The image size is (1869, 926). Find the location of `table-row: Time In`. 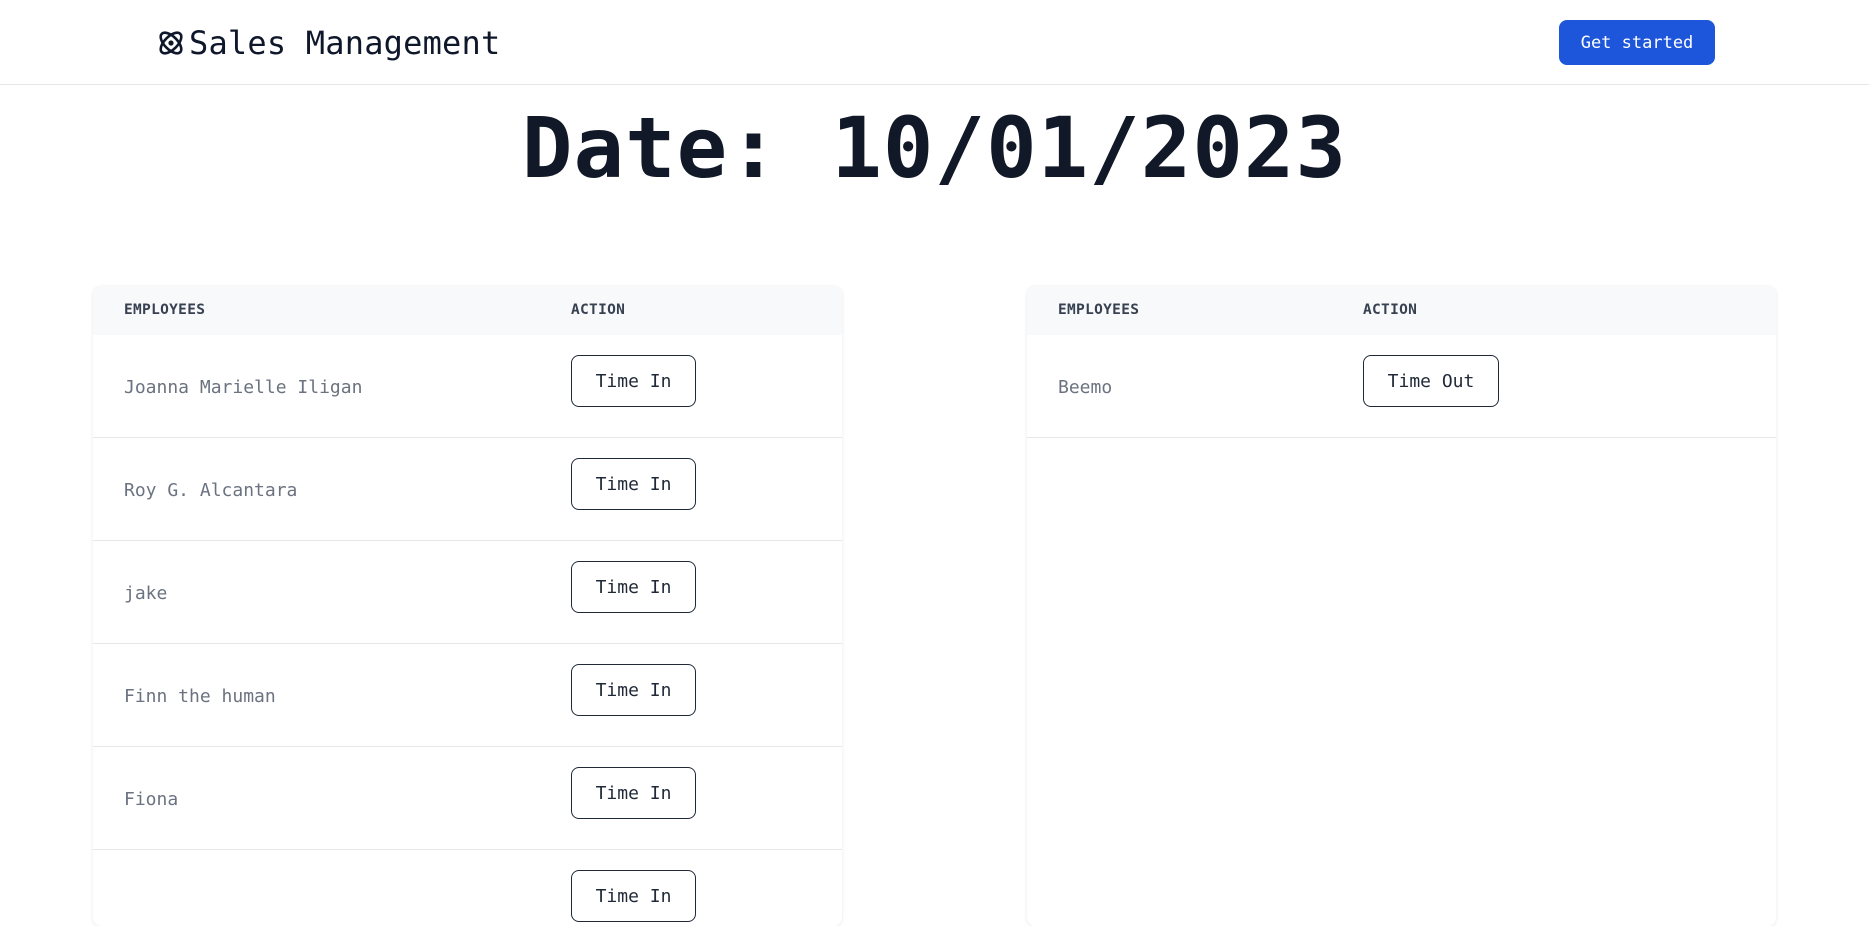

table-row: Time In is located at coordinates (467, 888).